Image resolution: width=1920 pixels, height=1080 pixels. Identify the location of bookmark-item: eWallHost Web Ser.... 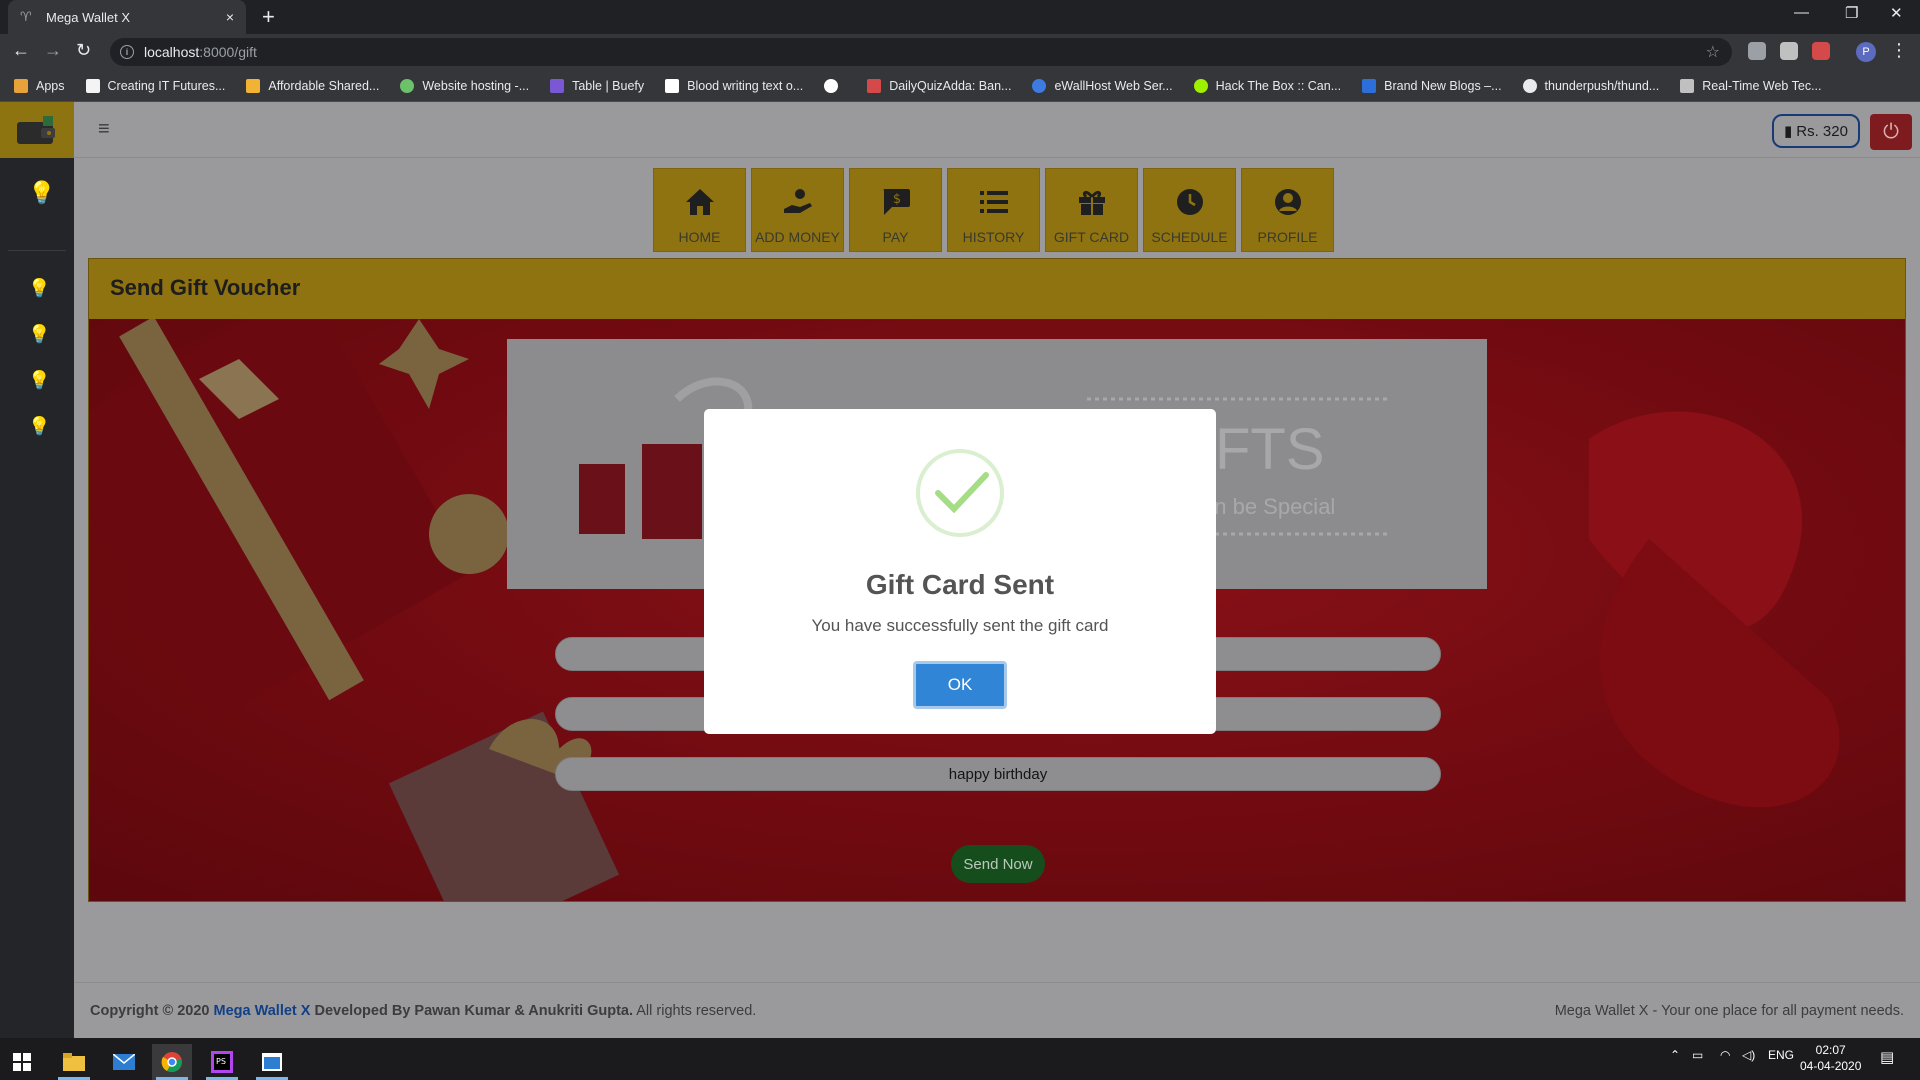
(1102, 85).